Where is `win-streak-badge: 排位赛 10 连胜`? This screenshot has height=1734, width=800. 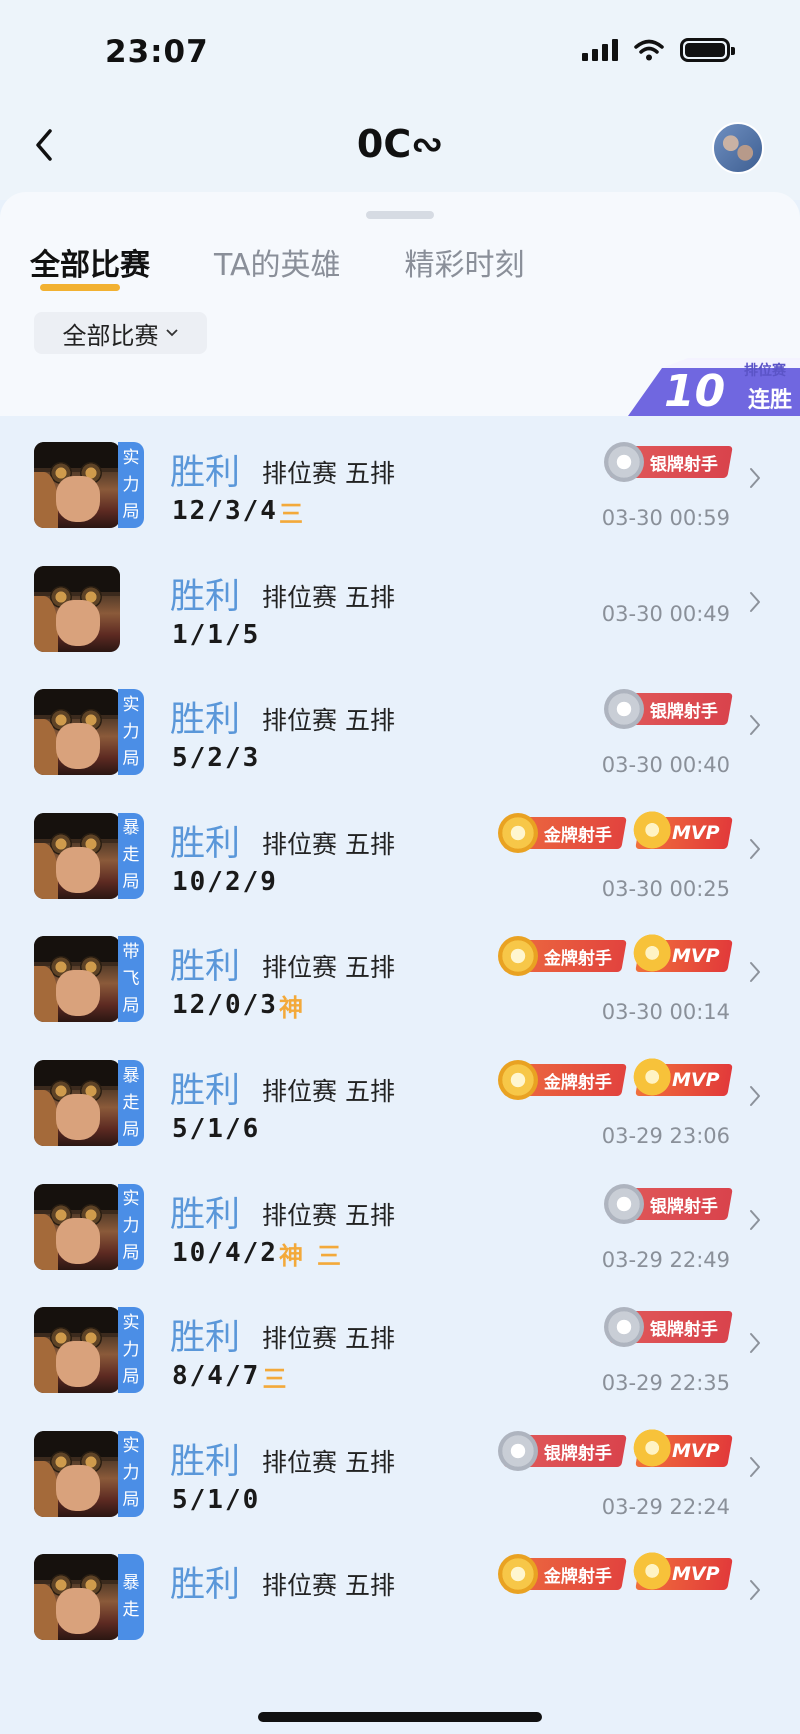 win-streak-badge: 排位赛 10 连胜 is located at coordinates (714, 387).